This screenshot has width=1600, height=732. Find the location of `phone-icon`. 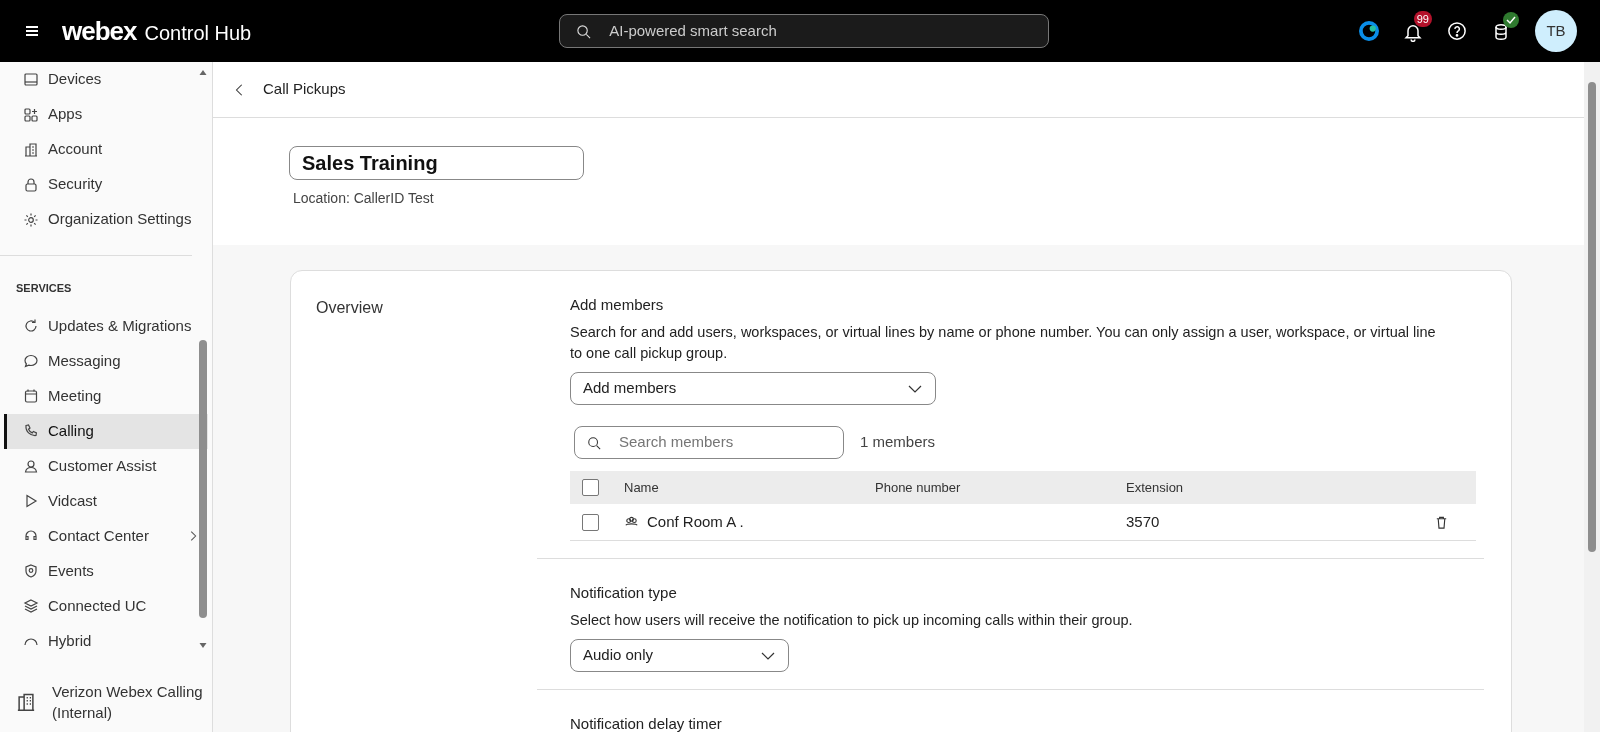

phone-icon is located at coordinates (31, 431).